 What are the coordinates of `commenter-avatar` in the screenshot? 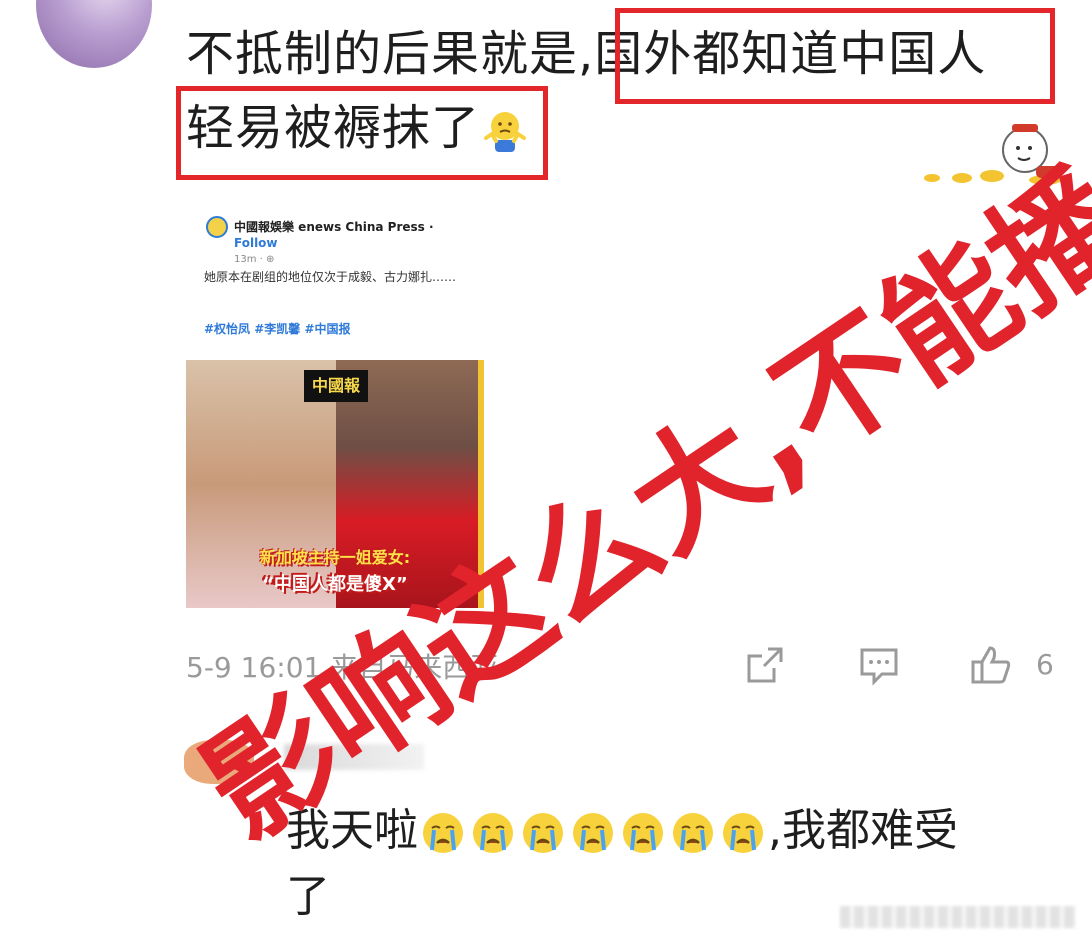 It's located at (94, 34).